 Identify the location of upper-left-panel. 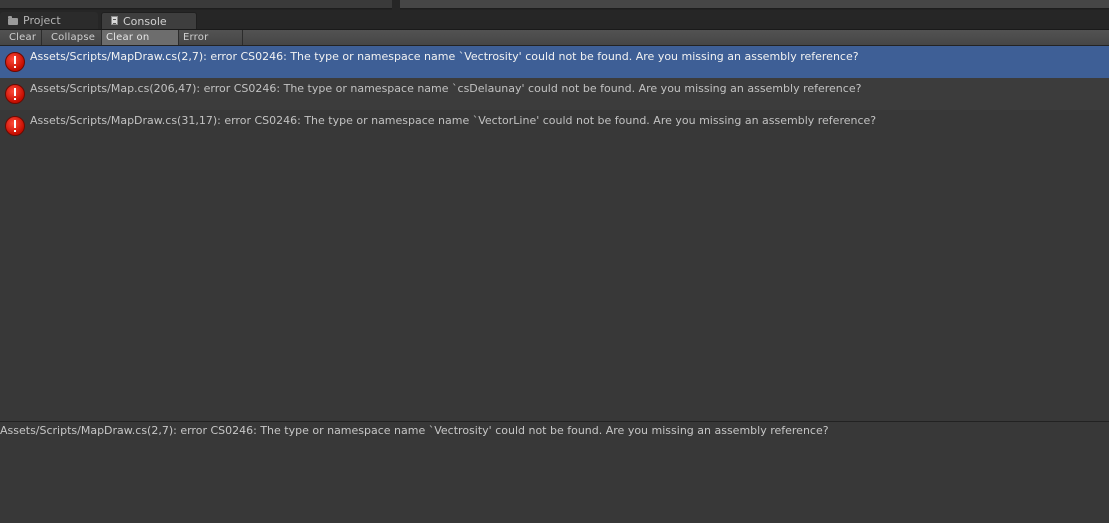
(196, 4).